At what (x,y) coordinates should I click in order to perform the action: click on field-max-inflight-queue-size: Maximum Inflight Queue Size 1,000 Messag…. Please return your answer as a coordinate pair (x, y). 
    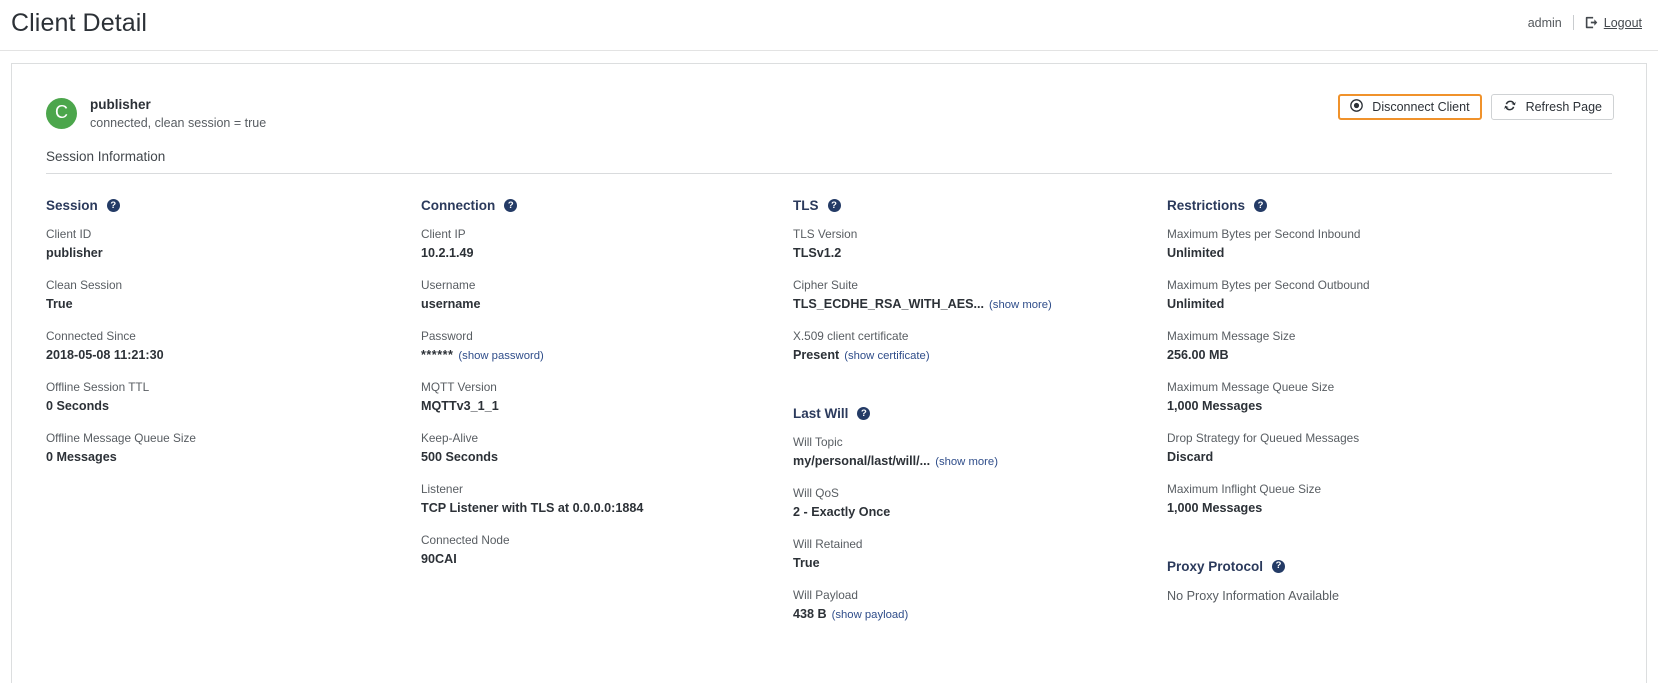
    Looking at the image, I should click on (1377, 499).